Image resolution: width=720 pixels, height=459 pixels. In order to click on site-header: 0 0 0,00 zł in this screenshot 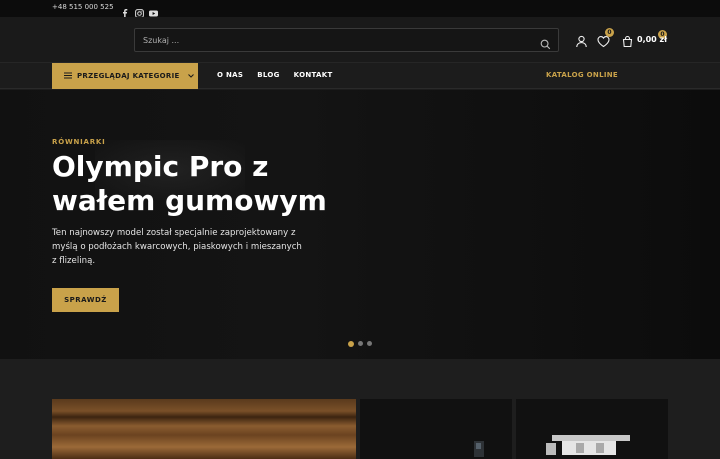, I will do `click(360, 40)`.